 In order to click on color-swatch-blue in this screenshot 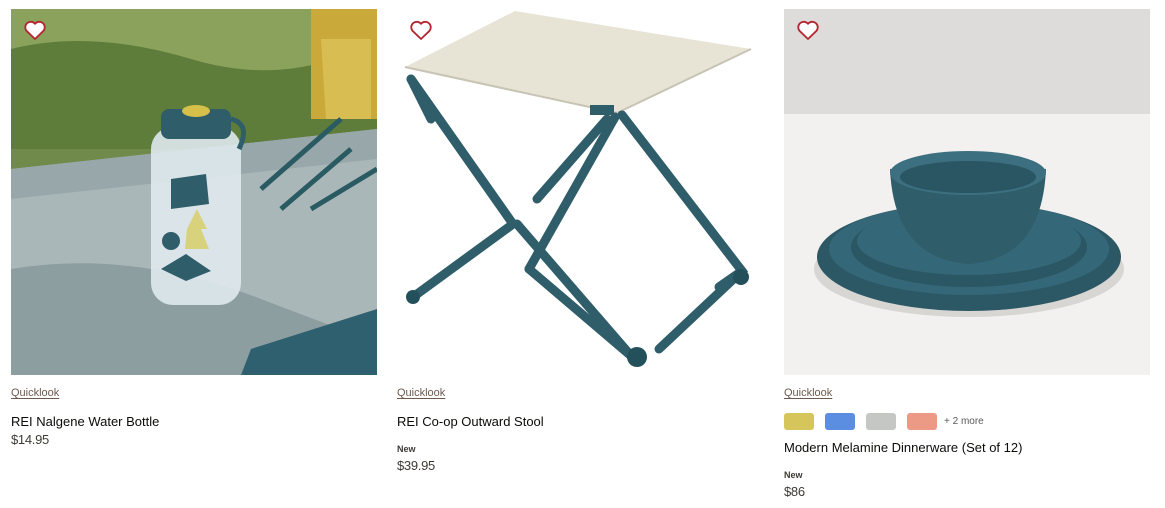, I will do `click(840, 421)`.